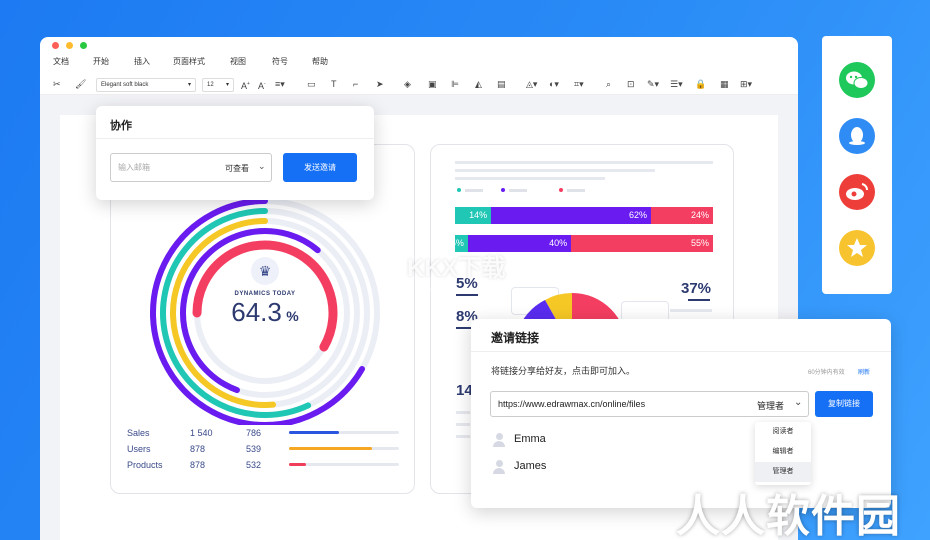 This screenshot has width=930, height=540. What do you see at coordinates (419, 62) in the screenshot?
I see `menu-bar: 文档 开始 插入 页面样式 视图 符号 帮助` at bounding box center [419, 62].